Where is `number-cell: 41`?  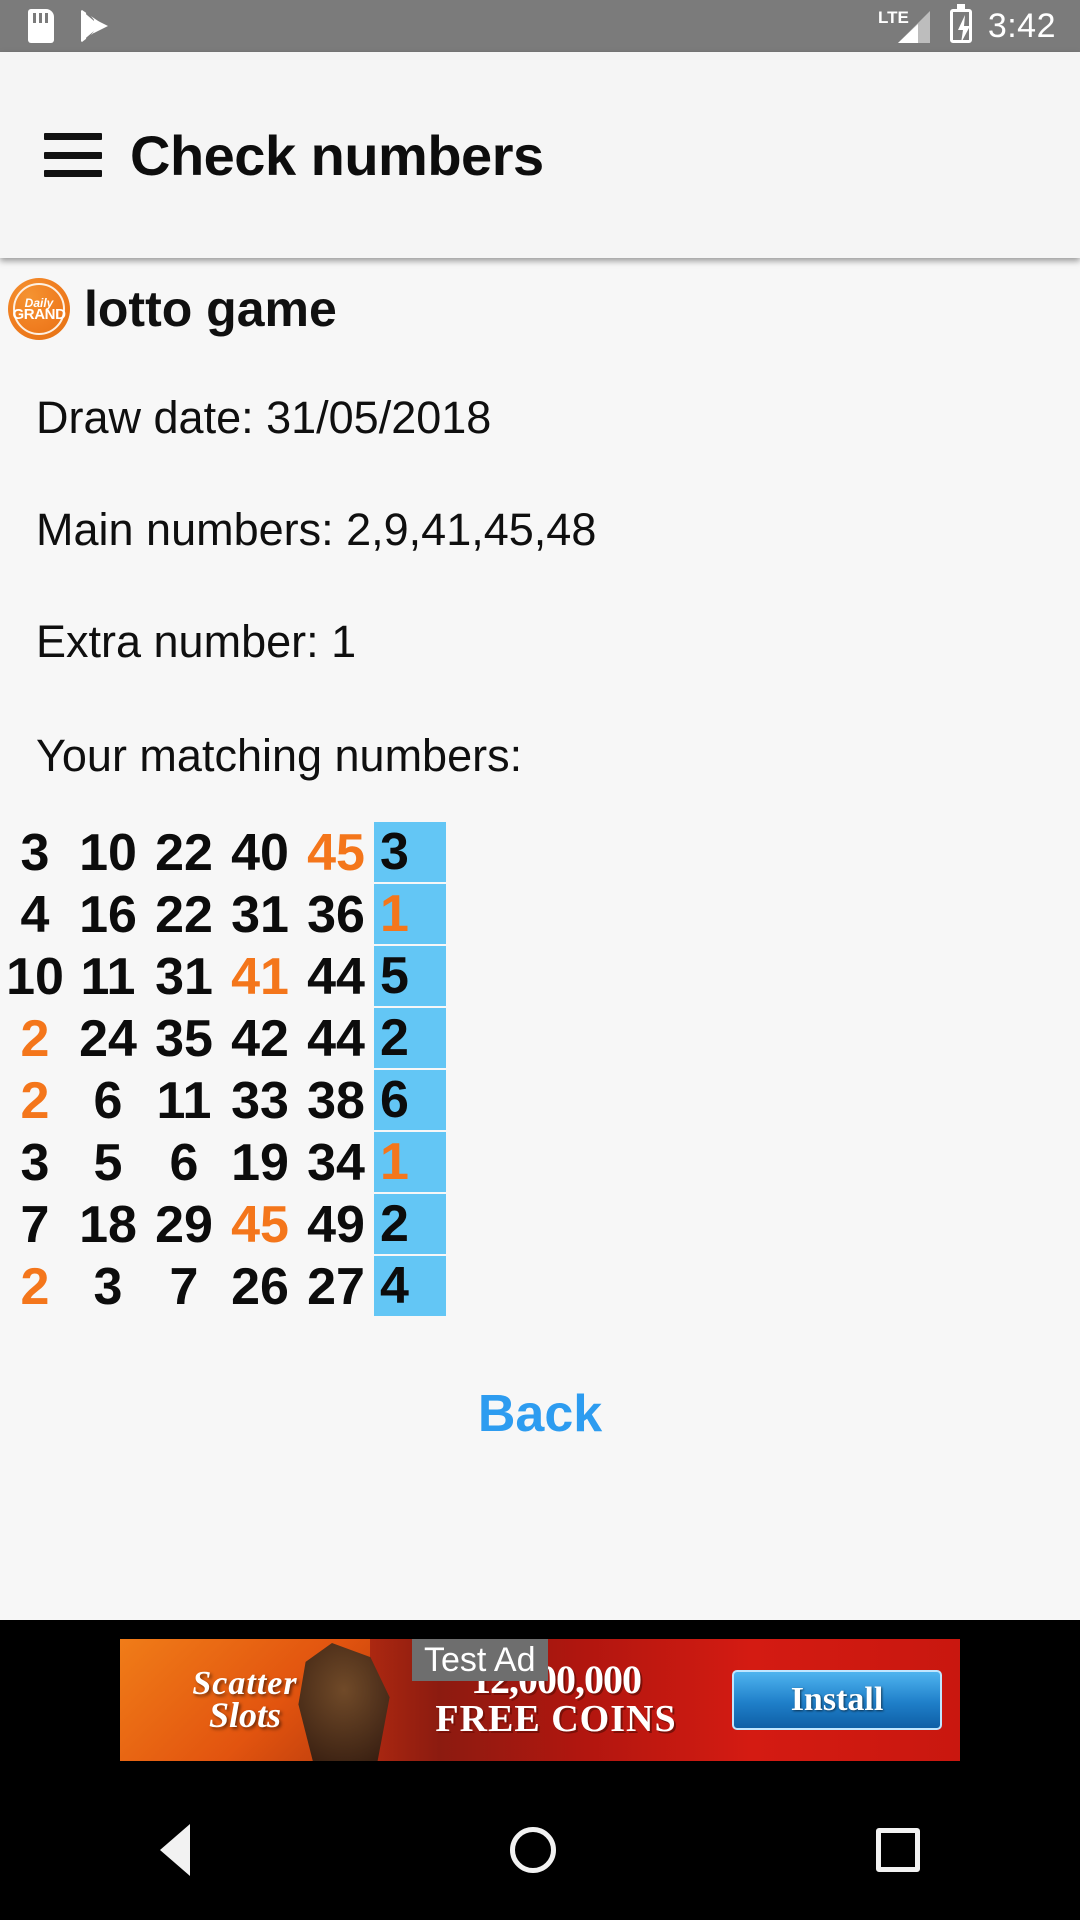
number-cell: 41 is located at coordinates (260, 977).